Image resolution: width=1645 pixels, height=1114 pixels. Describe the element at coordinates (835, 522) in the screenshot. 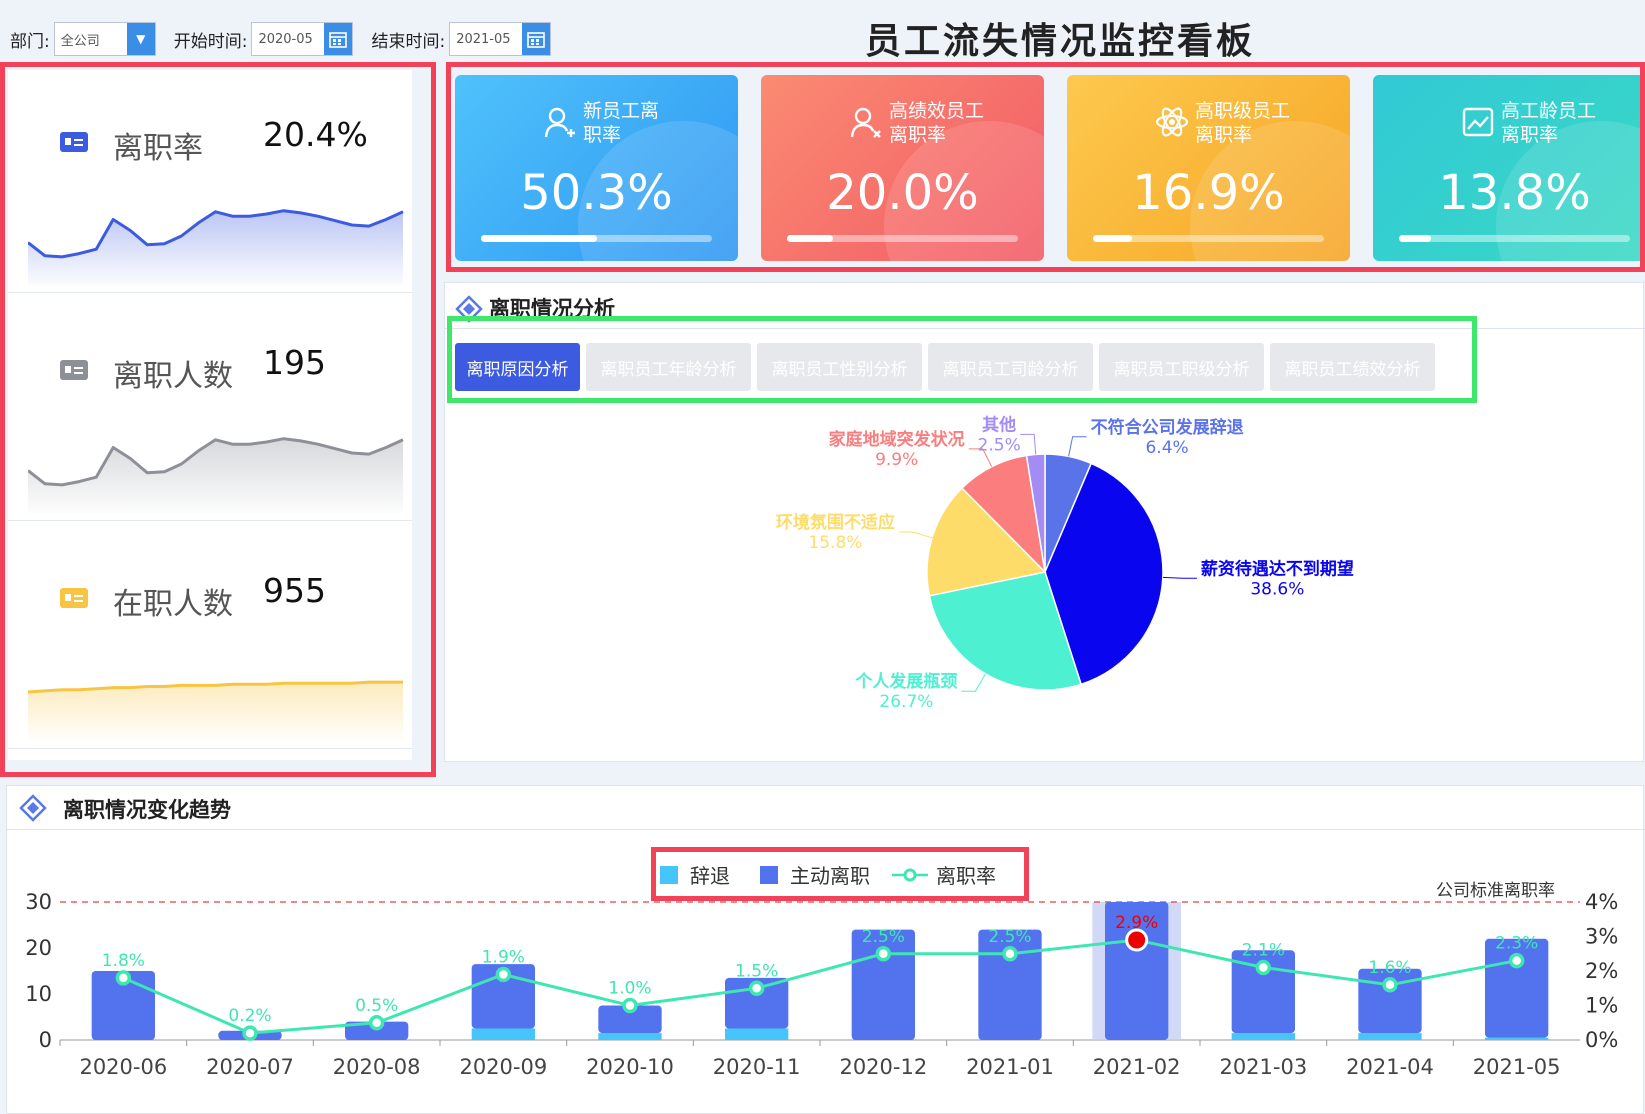

I see `pie-label: 环境氛围不适应` at that location.